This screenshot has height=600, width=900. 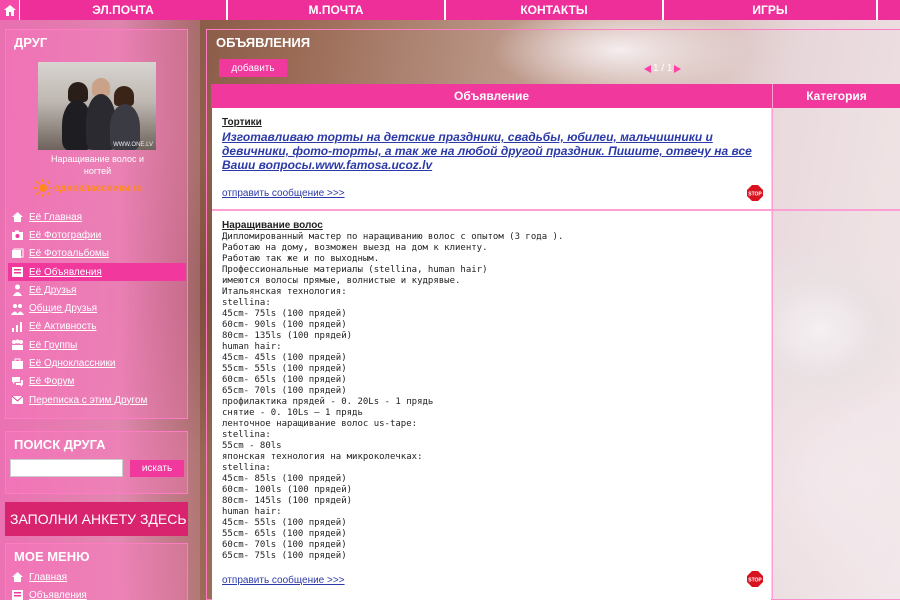 What do you see at coordinates (58, 594) in the screenshot?
I see `my-menu-item-label: Объявления` at bounding box center [58, 594].